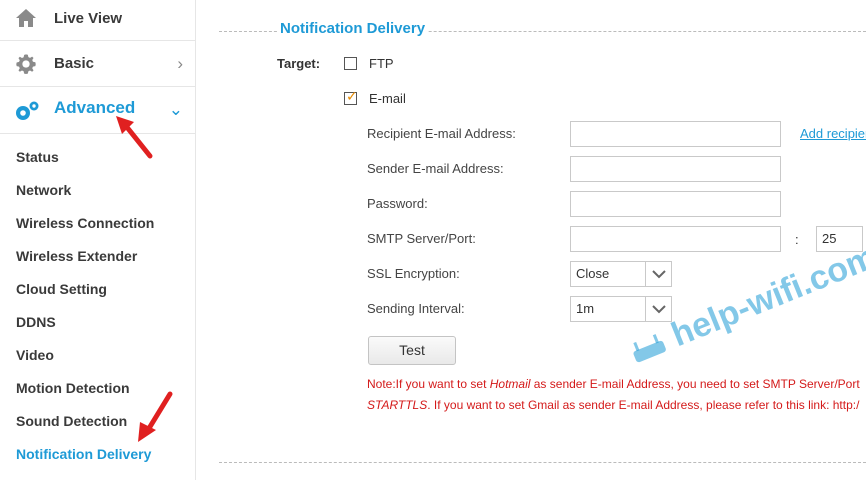  I want to click on sender-input, so click(675, 169).